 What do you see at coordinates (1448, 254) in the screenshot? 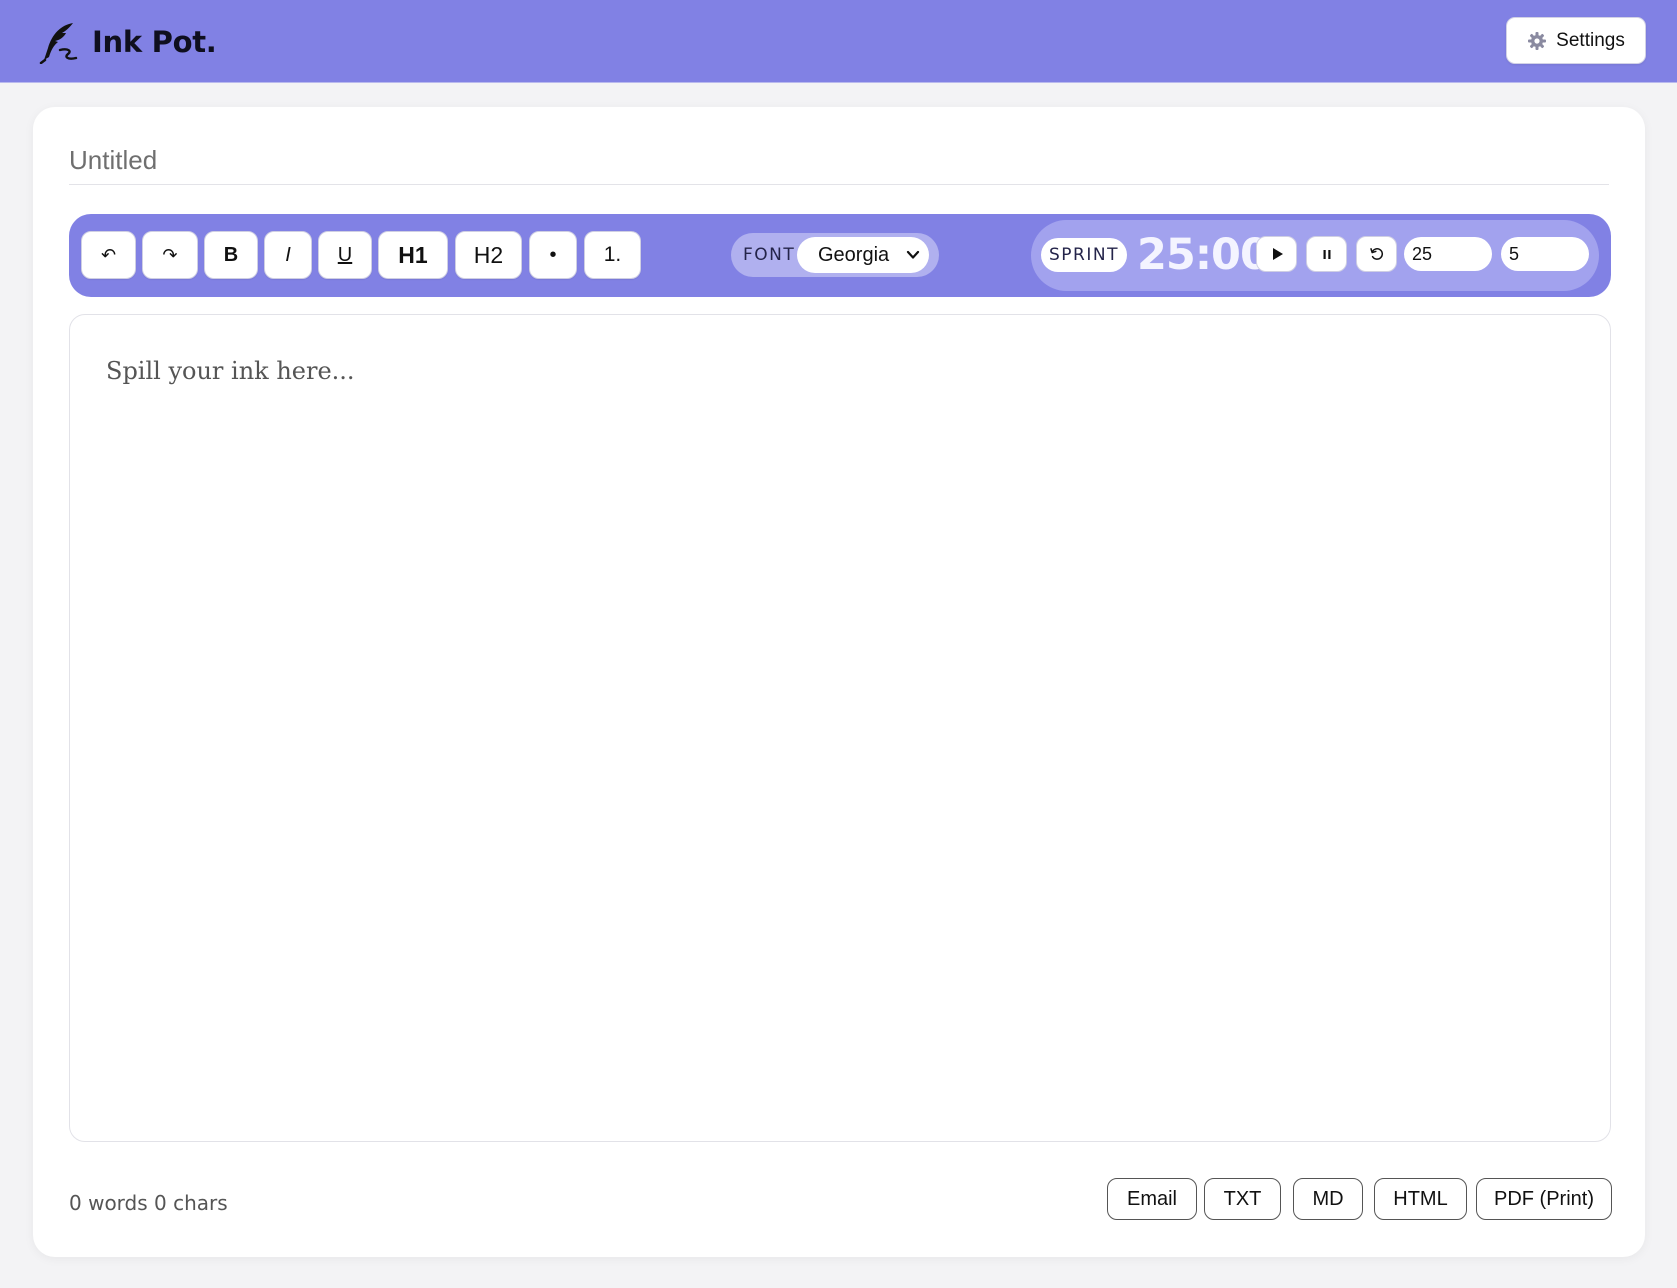
I see `work-minutes-input` at bounding box center [1448, 254].